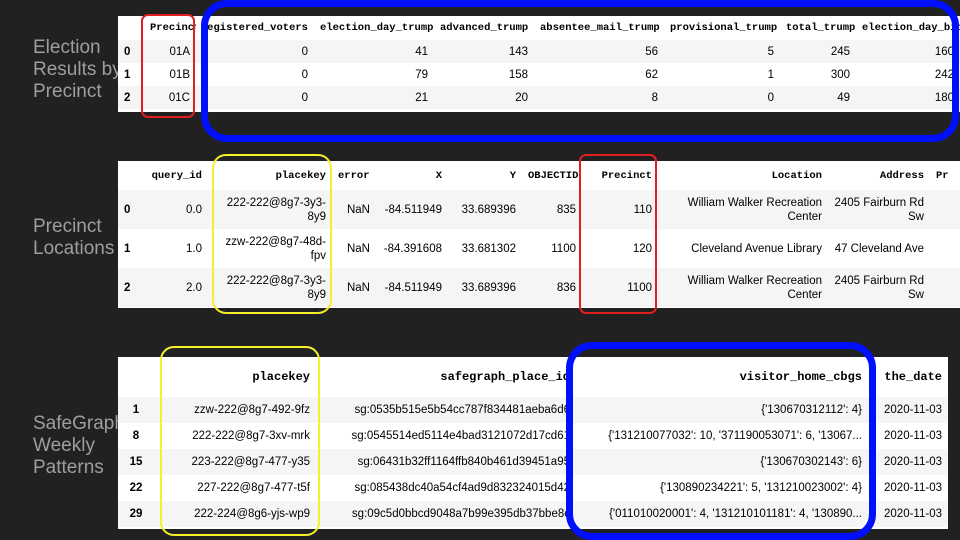 This screenshot has width=960, height=540. Describe the element at coordinates (136, 514) in the screenshot. I see `row-index: 29` at that location.